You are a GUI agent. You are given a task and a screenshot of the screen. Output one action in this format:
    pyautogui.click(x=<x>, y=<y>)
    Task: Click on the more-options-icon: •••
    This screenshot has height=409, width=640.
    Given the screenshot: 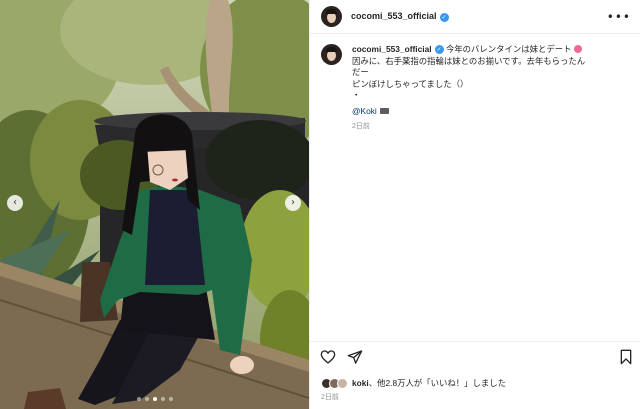 What is the action you would take?
    pyautogui.click(x=619, y=17)
    